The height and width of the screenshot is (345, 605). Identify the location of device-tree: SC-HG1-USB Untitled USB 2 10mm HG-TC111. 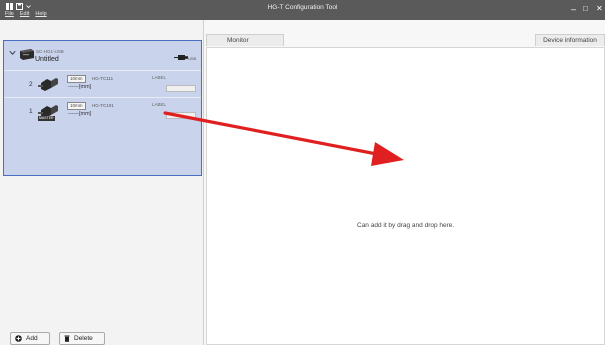
(102, 108).